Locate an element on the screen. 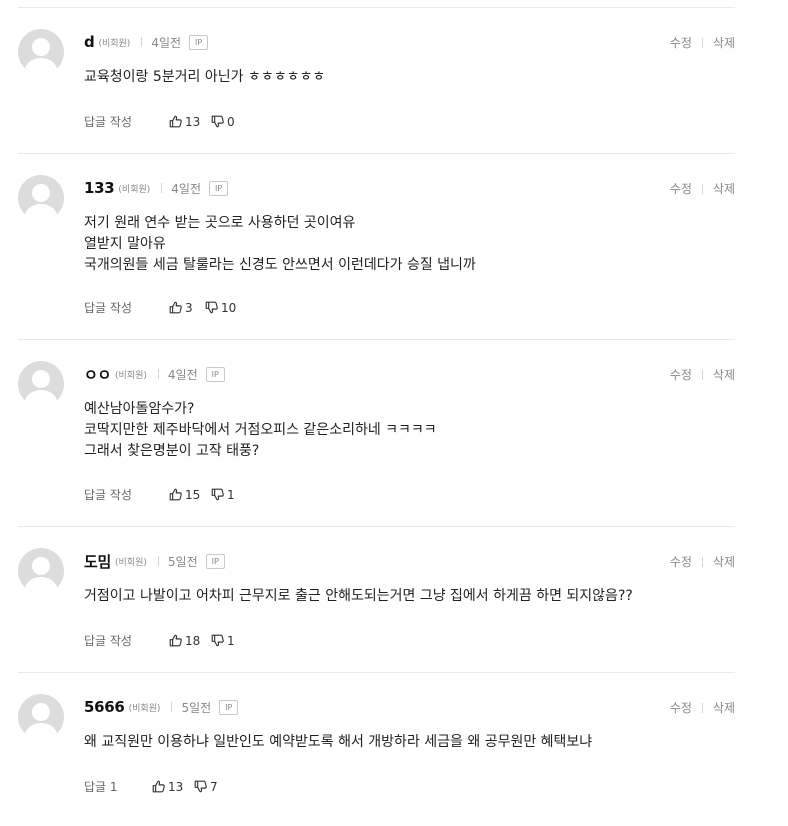 The width and height of the screenshot is (788, 826). dislike-button: 0 is located at coordinates (223, 122).